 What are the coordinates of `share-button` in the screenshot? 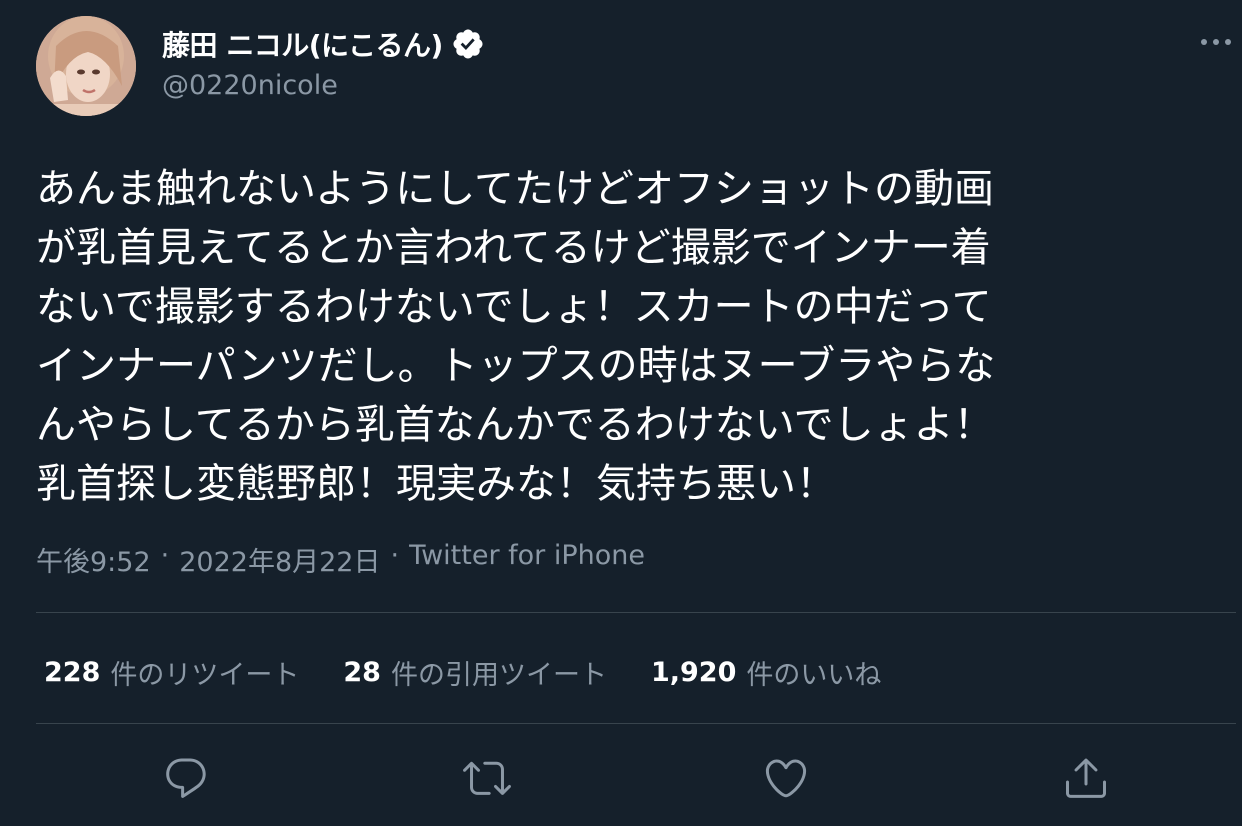 It's located at (1086, 778).